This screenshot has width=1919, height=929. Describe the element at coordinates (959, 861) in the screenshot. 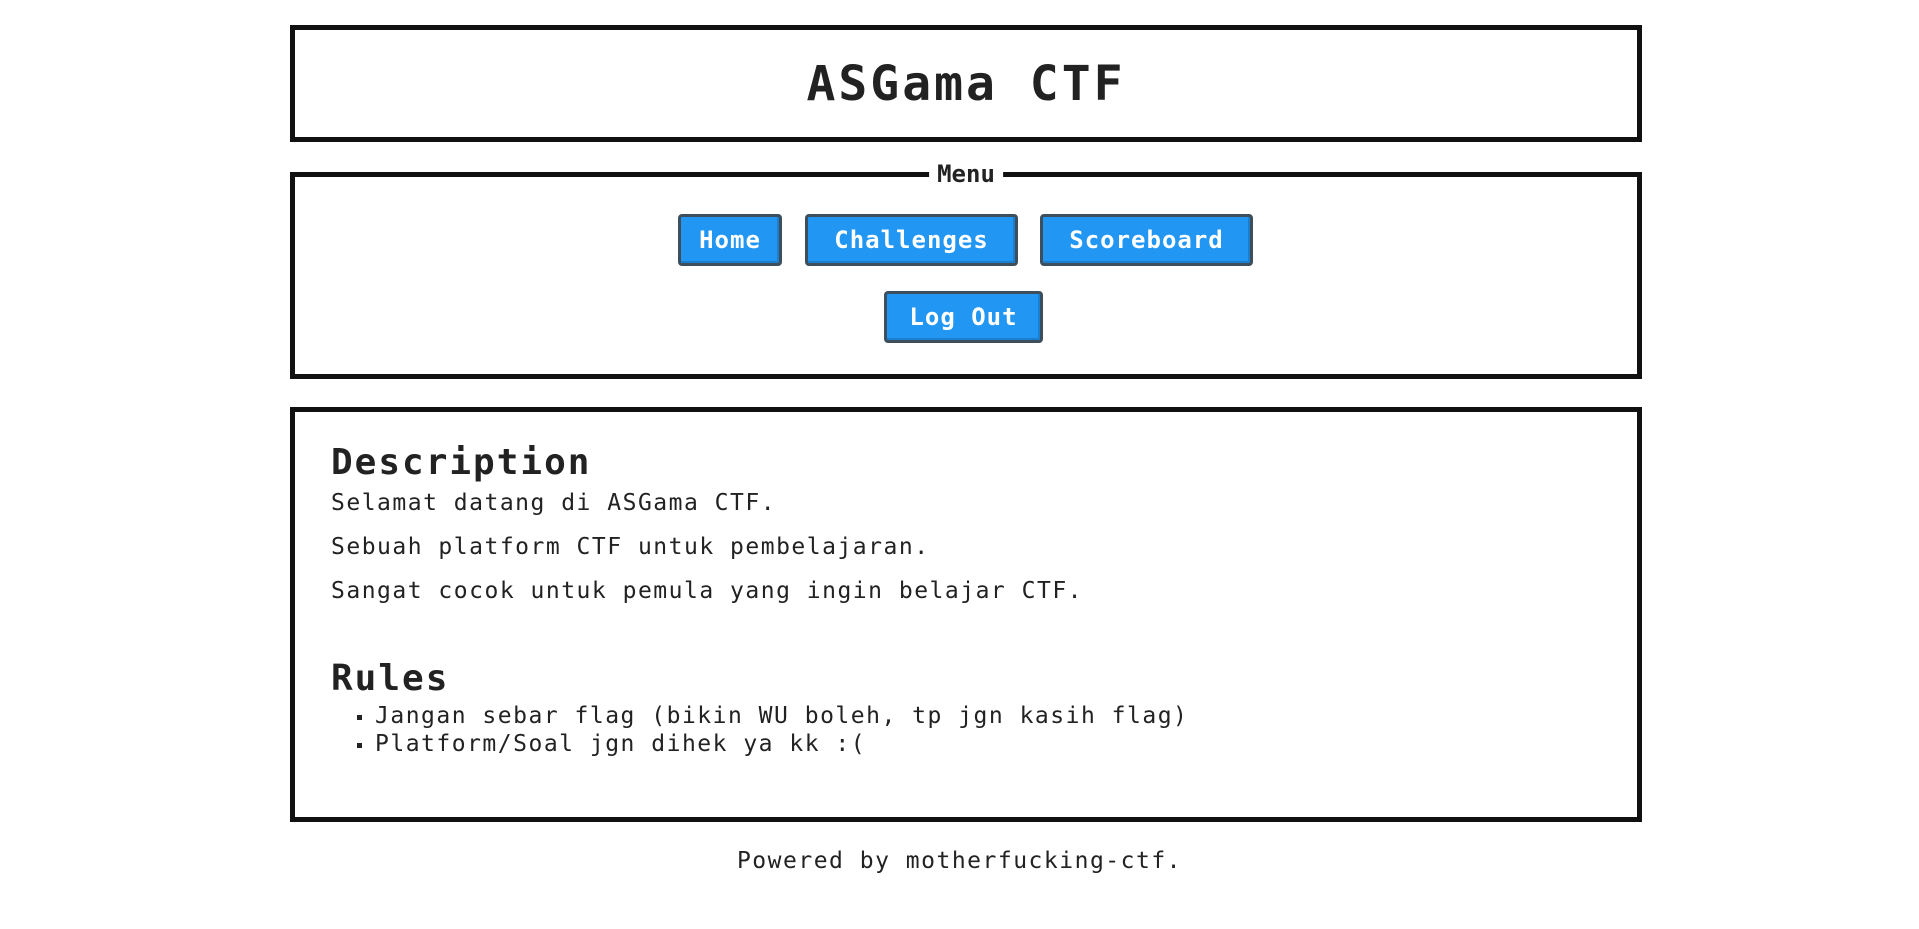

I see `footer-text: Powered by motherfucking-ctf.` at that location.